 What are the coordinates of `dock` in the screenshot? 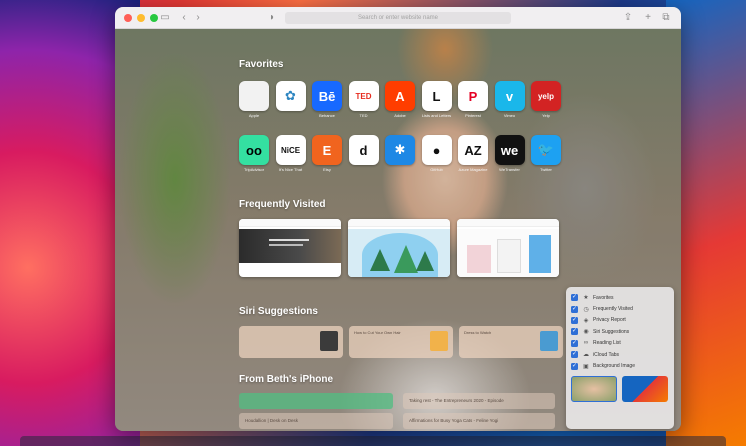 It's located at (373, 441).